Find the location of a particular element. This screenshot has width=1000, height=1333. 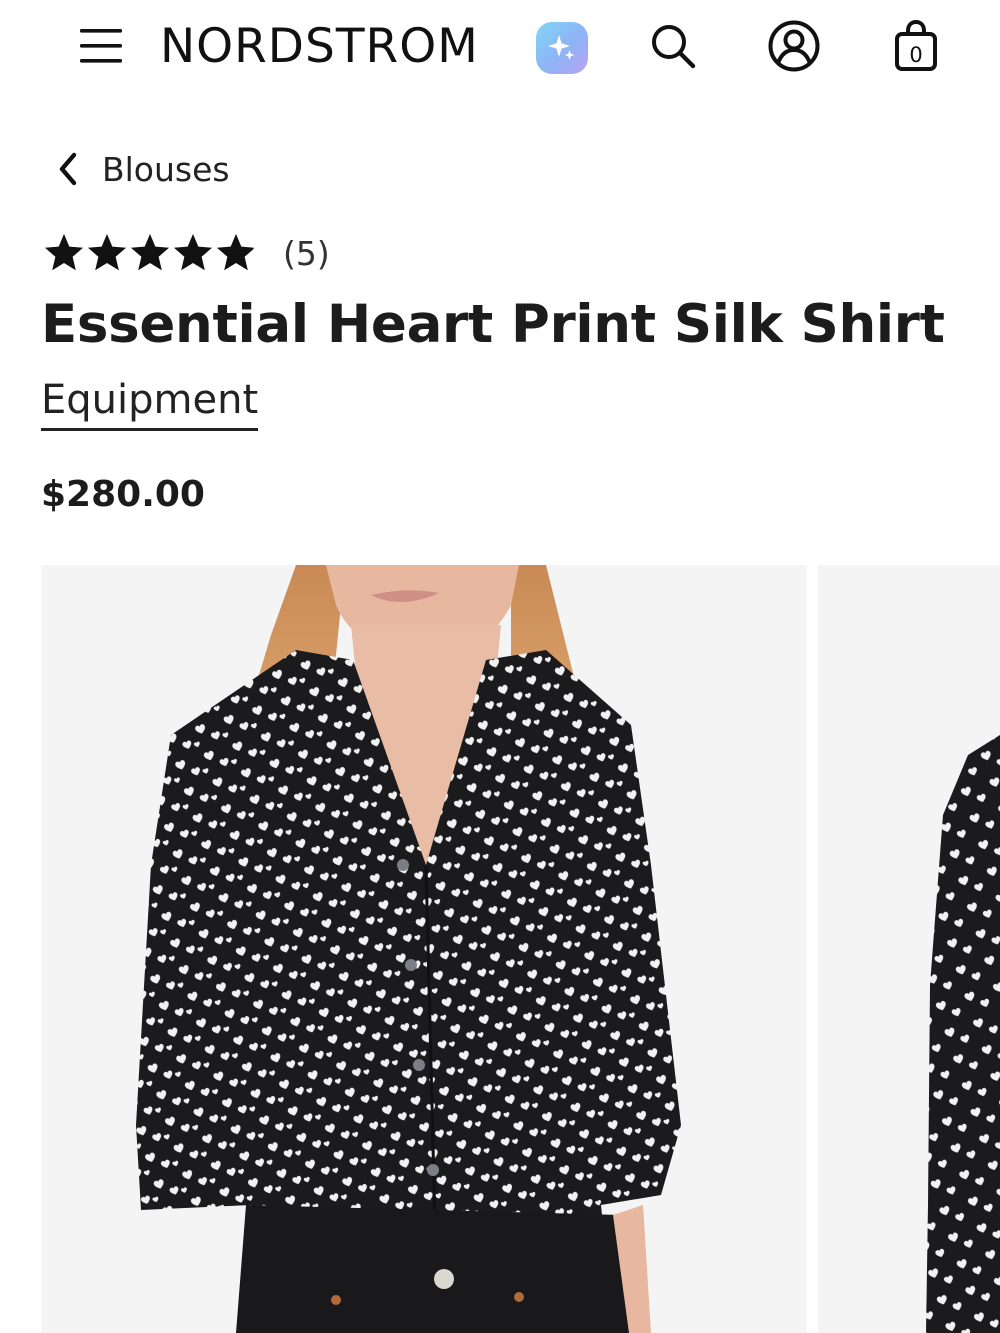

account-icon is located at coordinates (794, 46).